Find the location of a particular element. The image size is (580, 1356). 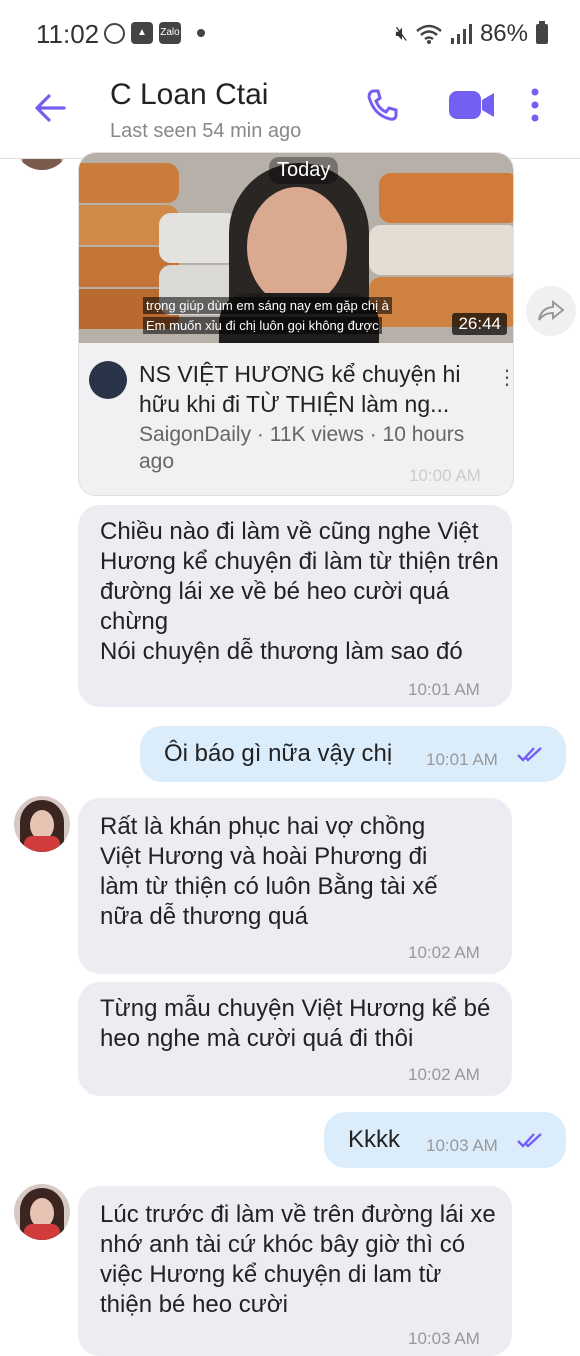

video-call-icon is located at coordinates (472, 107).